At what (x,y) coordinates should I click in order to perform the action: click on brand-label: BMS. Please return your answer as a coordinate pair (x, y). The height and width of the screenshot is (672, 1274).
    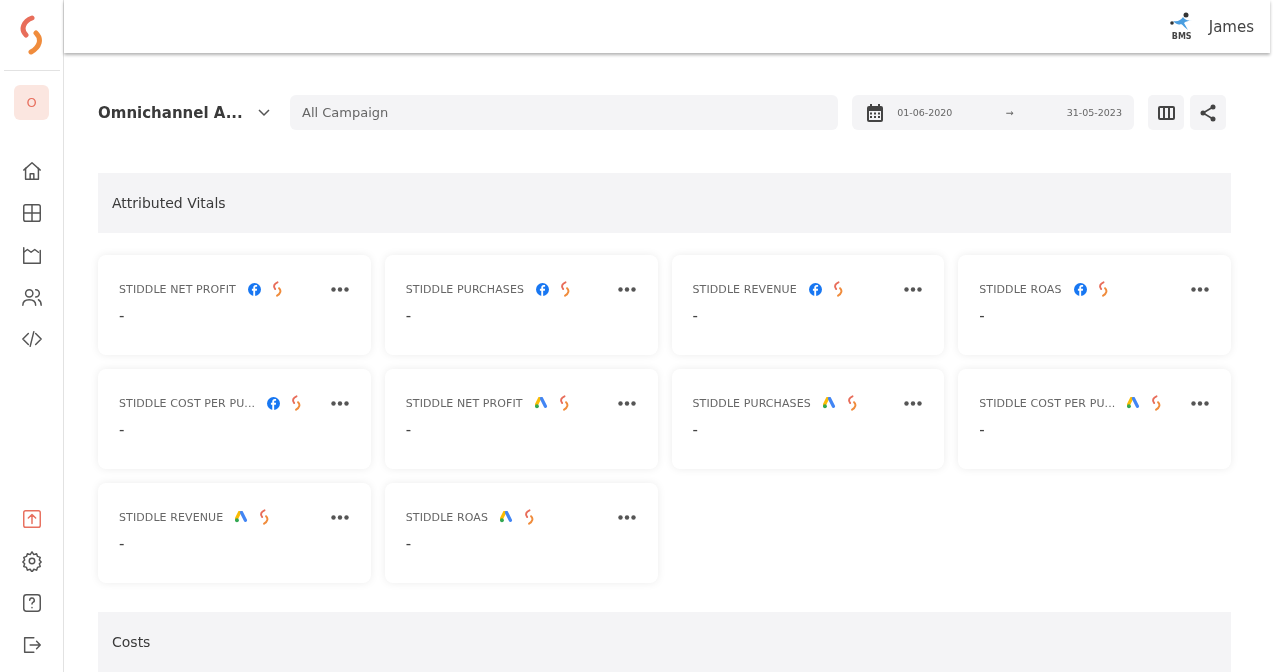
    Looking at the image, I should click on (1181, 36).